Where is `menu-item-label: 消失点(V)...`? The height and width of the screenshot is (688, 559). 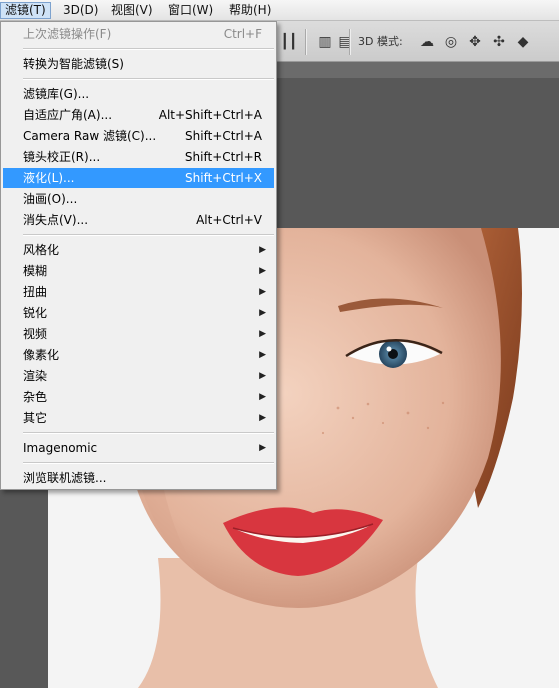 menu-item-label: 消失点(V)... is located at coordinates (56, 220).